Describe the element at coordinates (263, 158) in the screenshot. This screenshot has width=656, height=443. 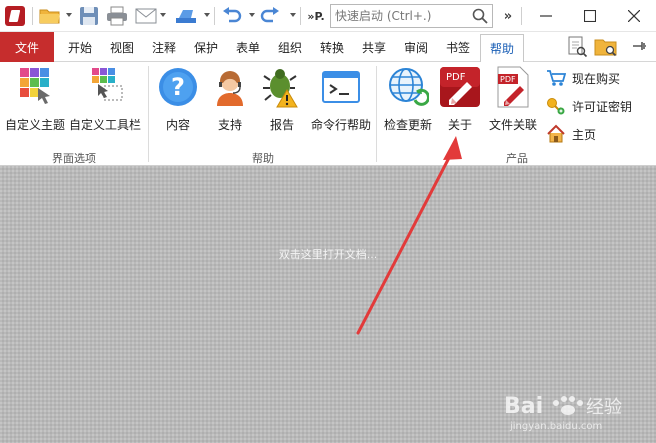
I see `group-label-help: 帮助` at that location.